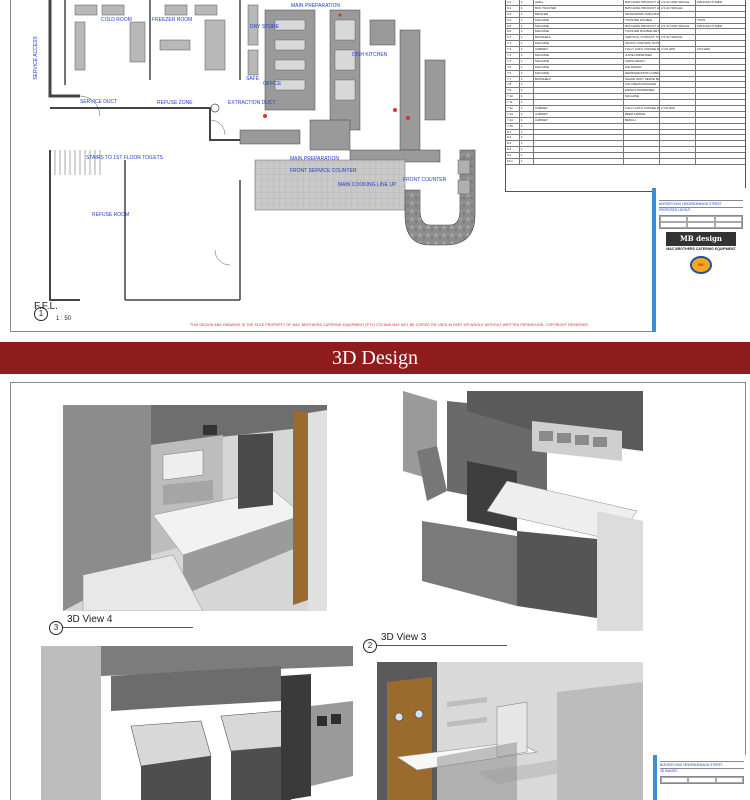 Image resolution: width=750 pixels, height=800 pixels. I want to click on schedule-cell: BENCH, so click(642, 120).